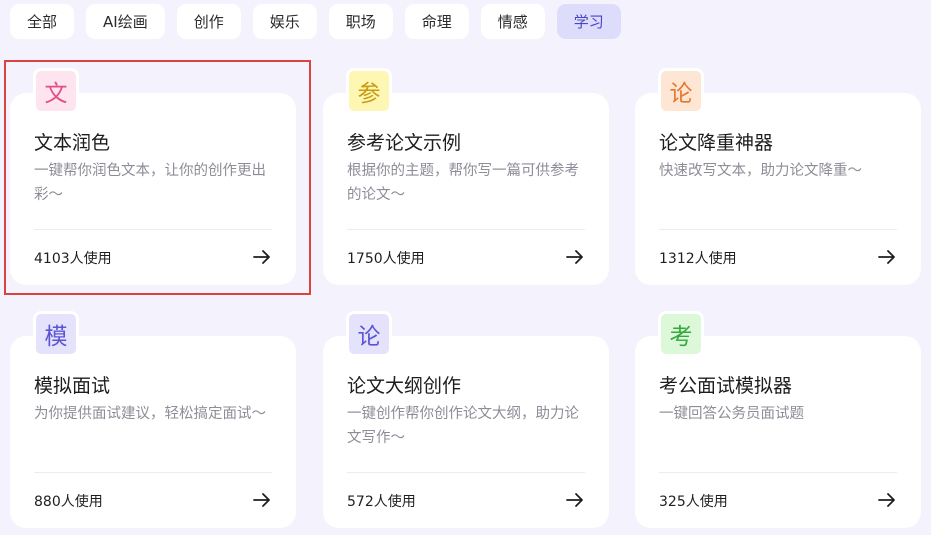  What do you see at coordinates (463, 426) in the screenshot?
I see `card-description: 一键创作帮你创作论文大纲，助力论文写作～` at bounding box center [463, 426].